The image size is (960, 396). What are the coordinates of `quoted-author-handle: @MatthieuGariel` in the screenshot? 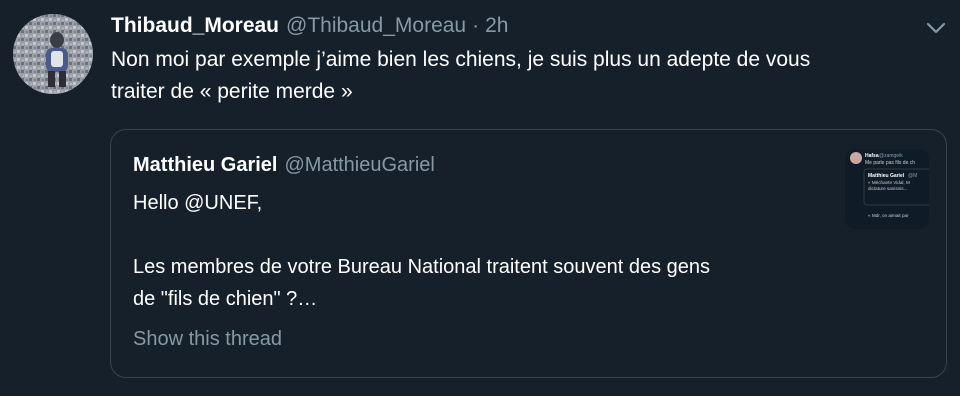 It's located at (359, 165).